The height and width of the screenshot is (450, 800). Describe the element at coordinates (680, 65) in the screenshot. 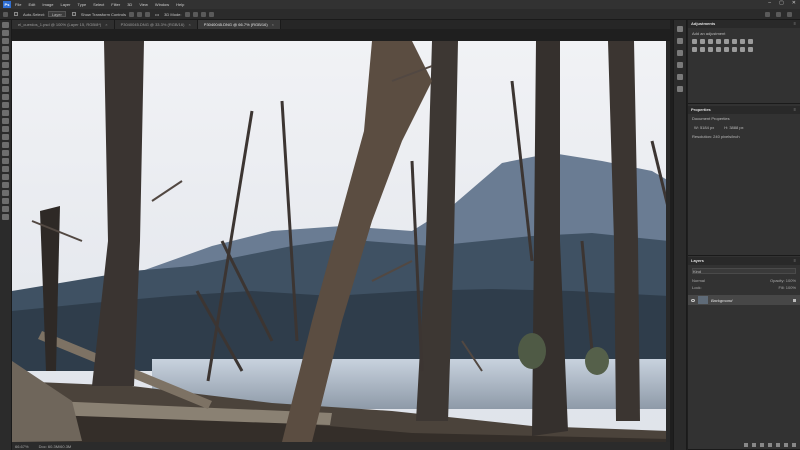

I see `history-icon` at that location.